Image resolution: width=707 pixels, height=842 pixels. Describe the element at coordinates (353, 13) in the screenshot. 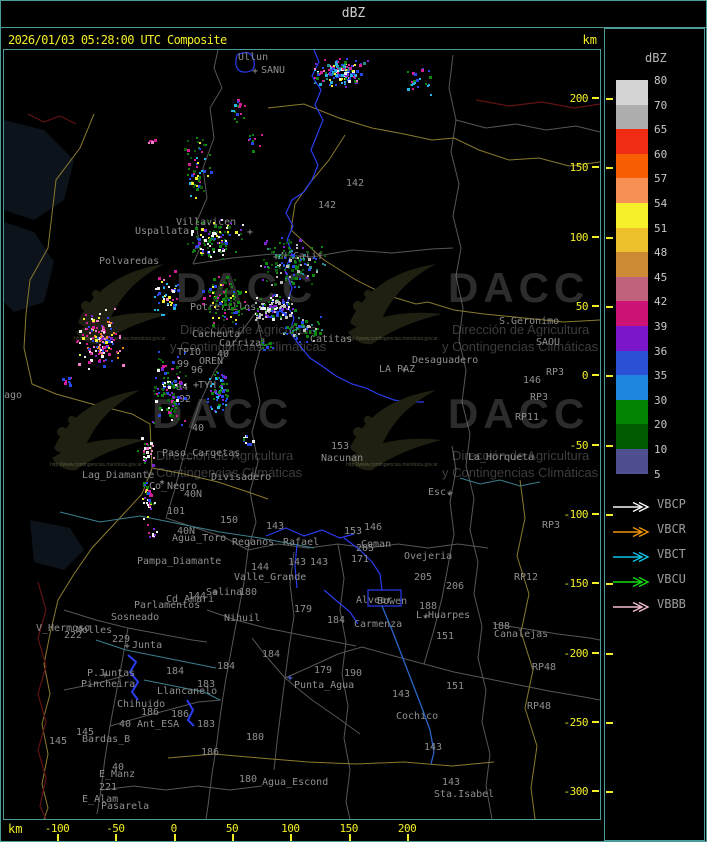

I see `page-title: dBZ` at that location.